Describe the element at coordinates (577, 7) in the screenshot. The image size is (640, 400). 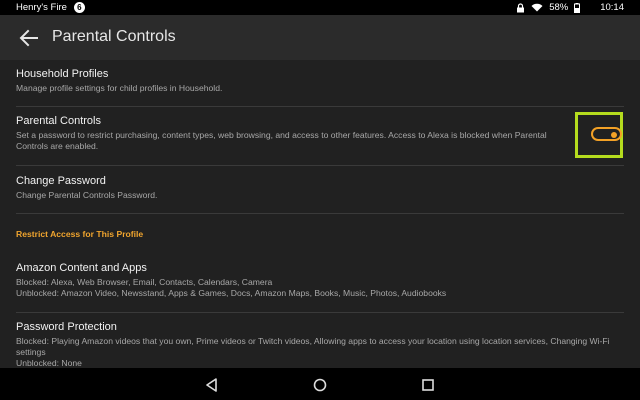
I see `battery-icon` at that location.